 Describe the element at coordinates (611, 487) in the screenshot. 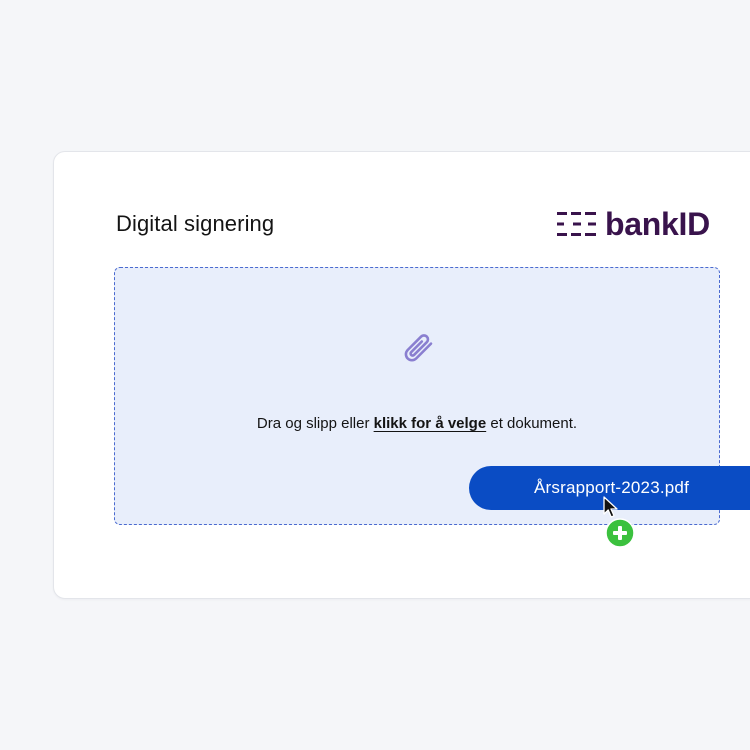

I see `dragged-file-name: Årsrapport-2023.pdf` at that location.